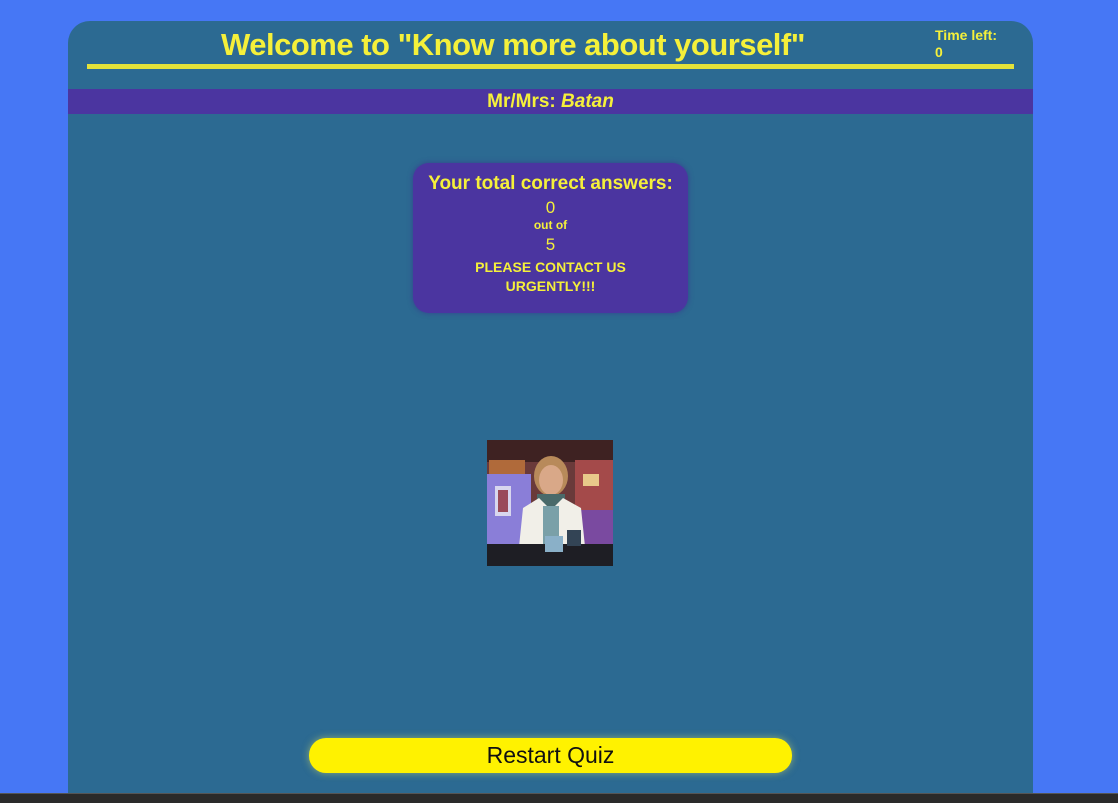 The width and height of the screenshot is (1118, 803). I want to click on timer-label: Time left:, so click(966, 35).